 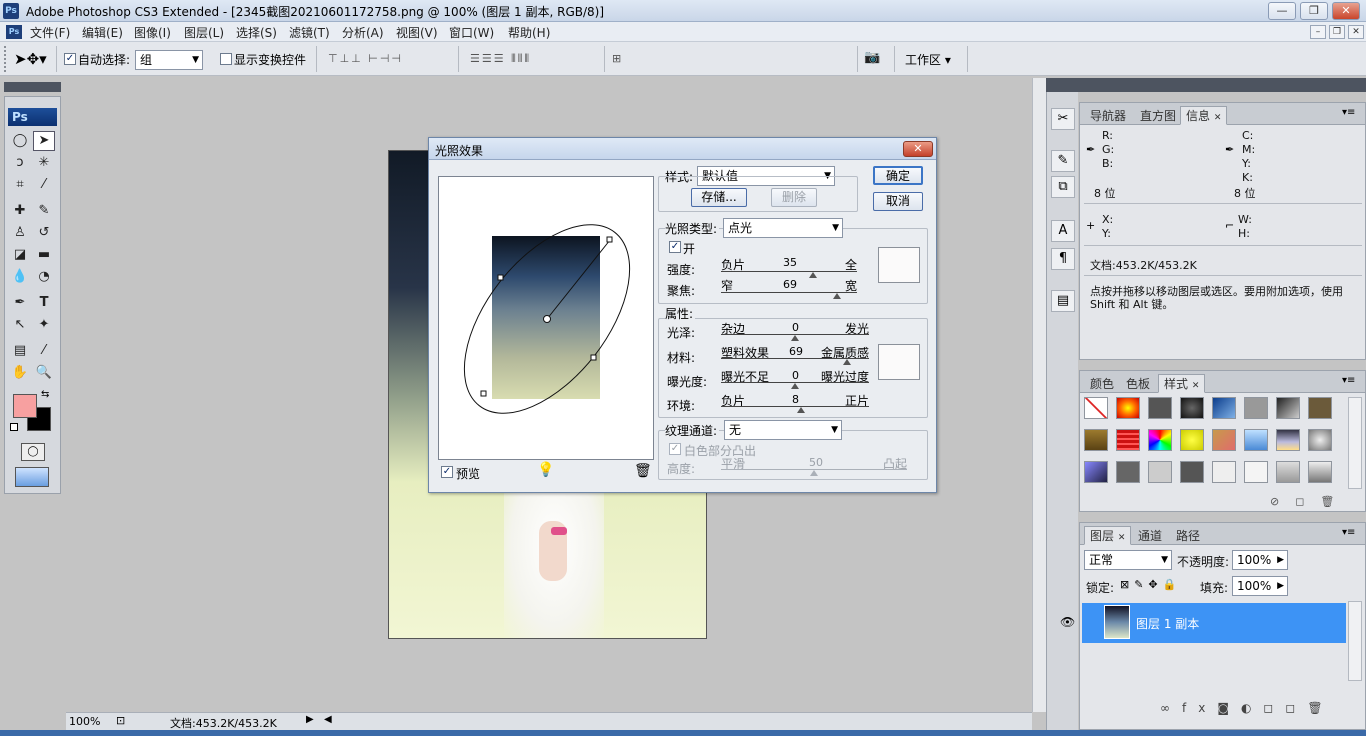 I want to click on ok-button: 确定, so click(x=898, y=175).